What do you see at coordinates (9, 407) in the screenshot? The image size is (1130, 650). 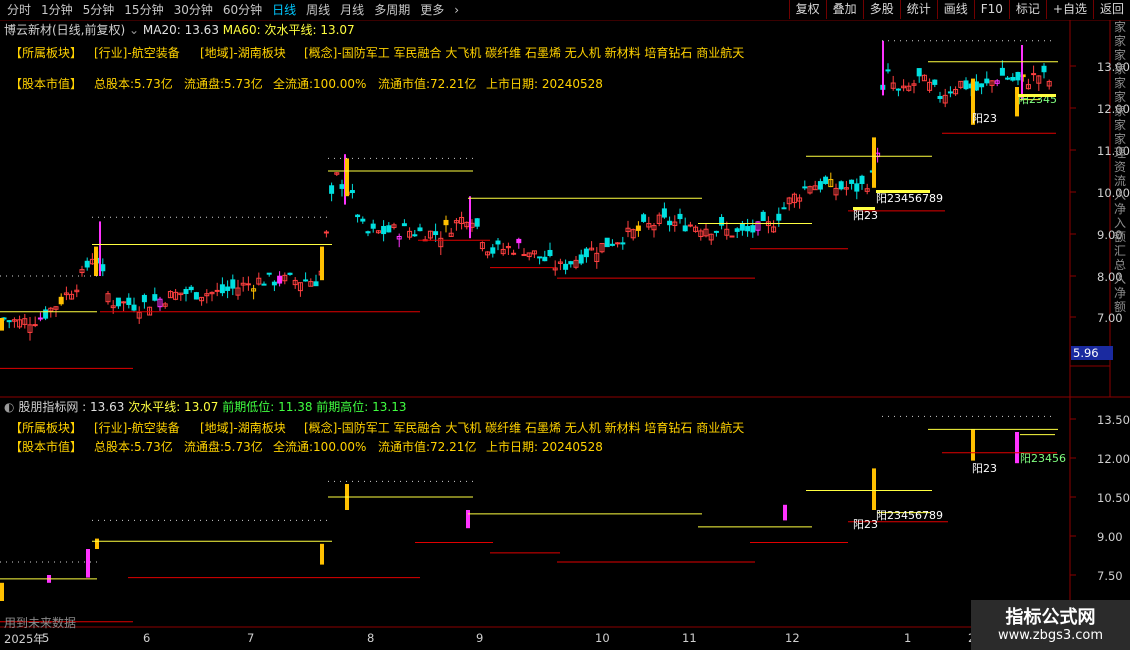 I see `settings-icon: ◐` at bounding box center [9, 407].